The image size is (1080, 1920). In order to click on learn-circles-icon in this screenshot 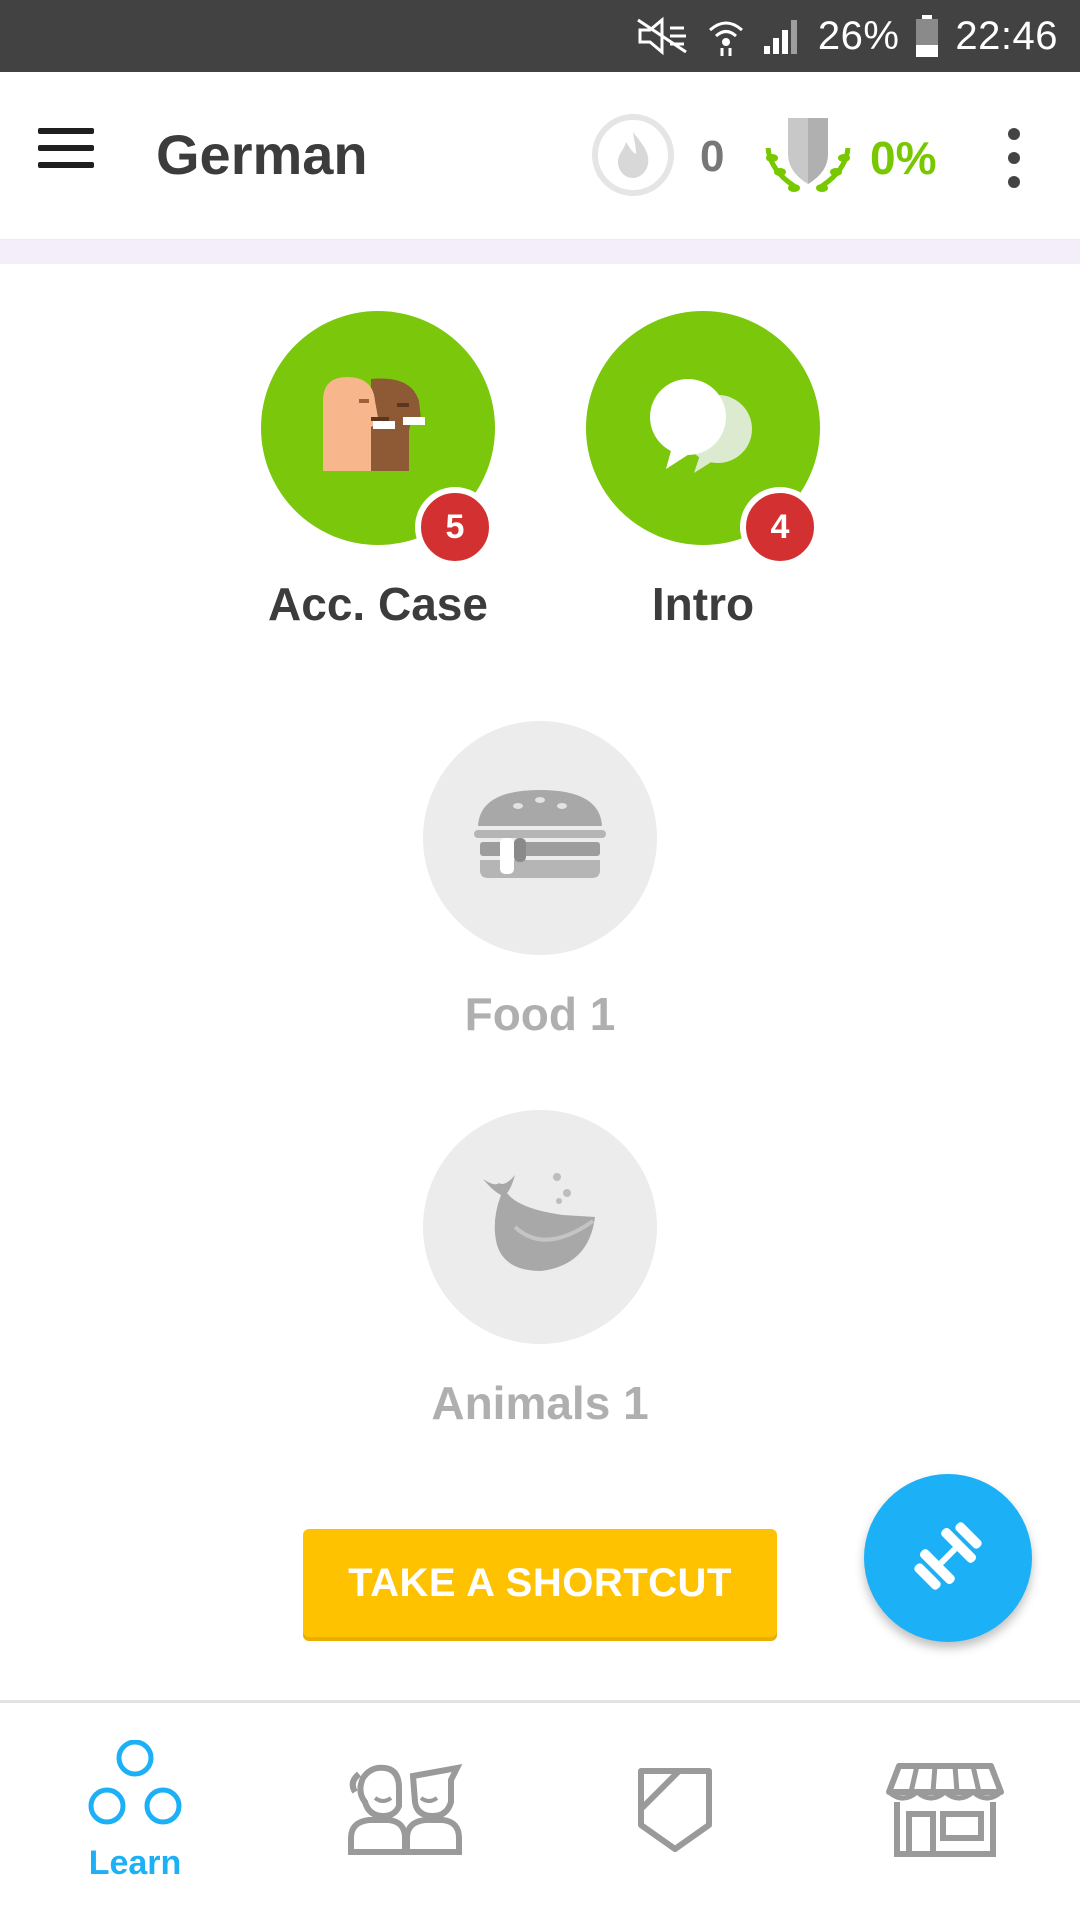, I will do `click(135, 1785)`.